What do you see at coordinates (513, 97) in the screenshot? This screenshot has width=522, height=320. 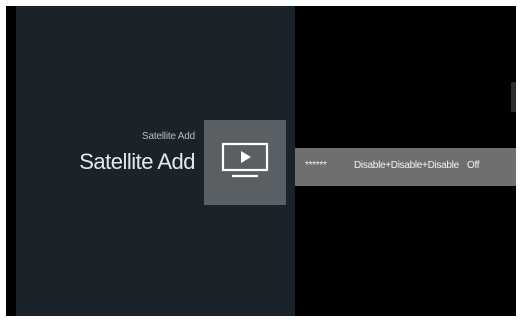 I see `scrollbar-thumb` at bounding box center [513, 97].